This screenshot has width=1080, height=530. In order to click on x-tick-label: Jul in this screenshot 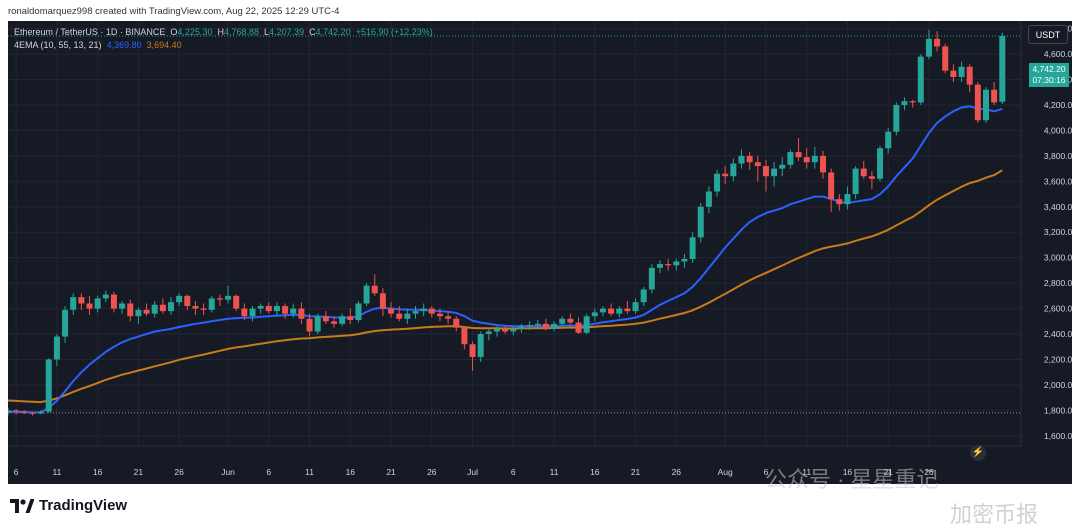, I will do `click(472, 472)`.